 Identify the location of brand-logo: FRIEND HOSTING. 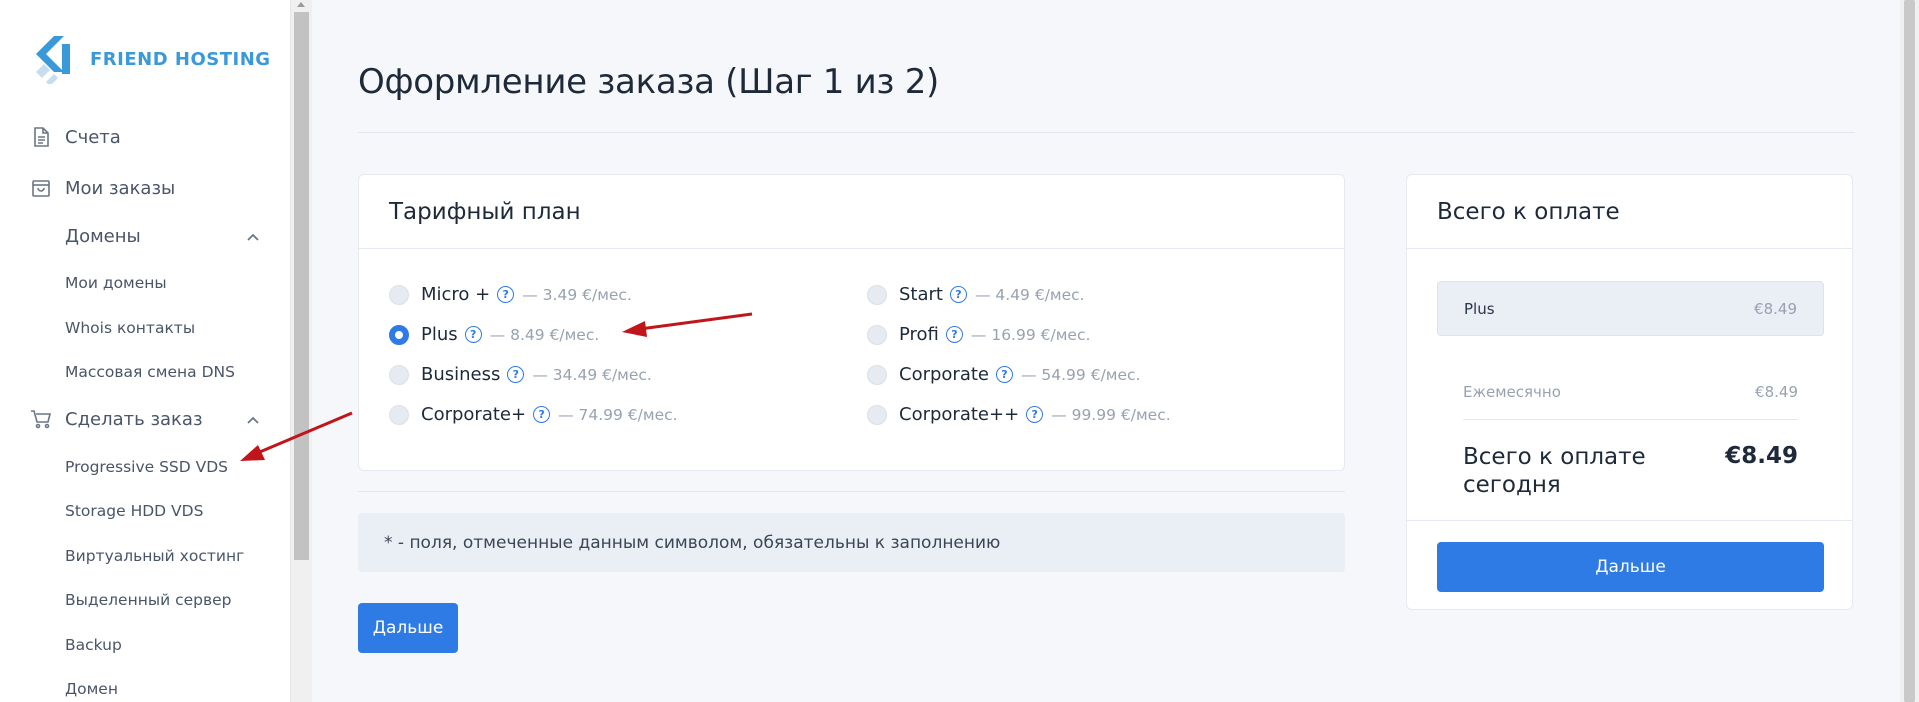
(151, 59).